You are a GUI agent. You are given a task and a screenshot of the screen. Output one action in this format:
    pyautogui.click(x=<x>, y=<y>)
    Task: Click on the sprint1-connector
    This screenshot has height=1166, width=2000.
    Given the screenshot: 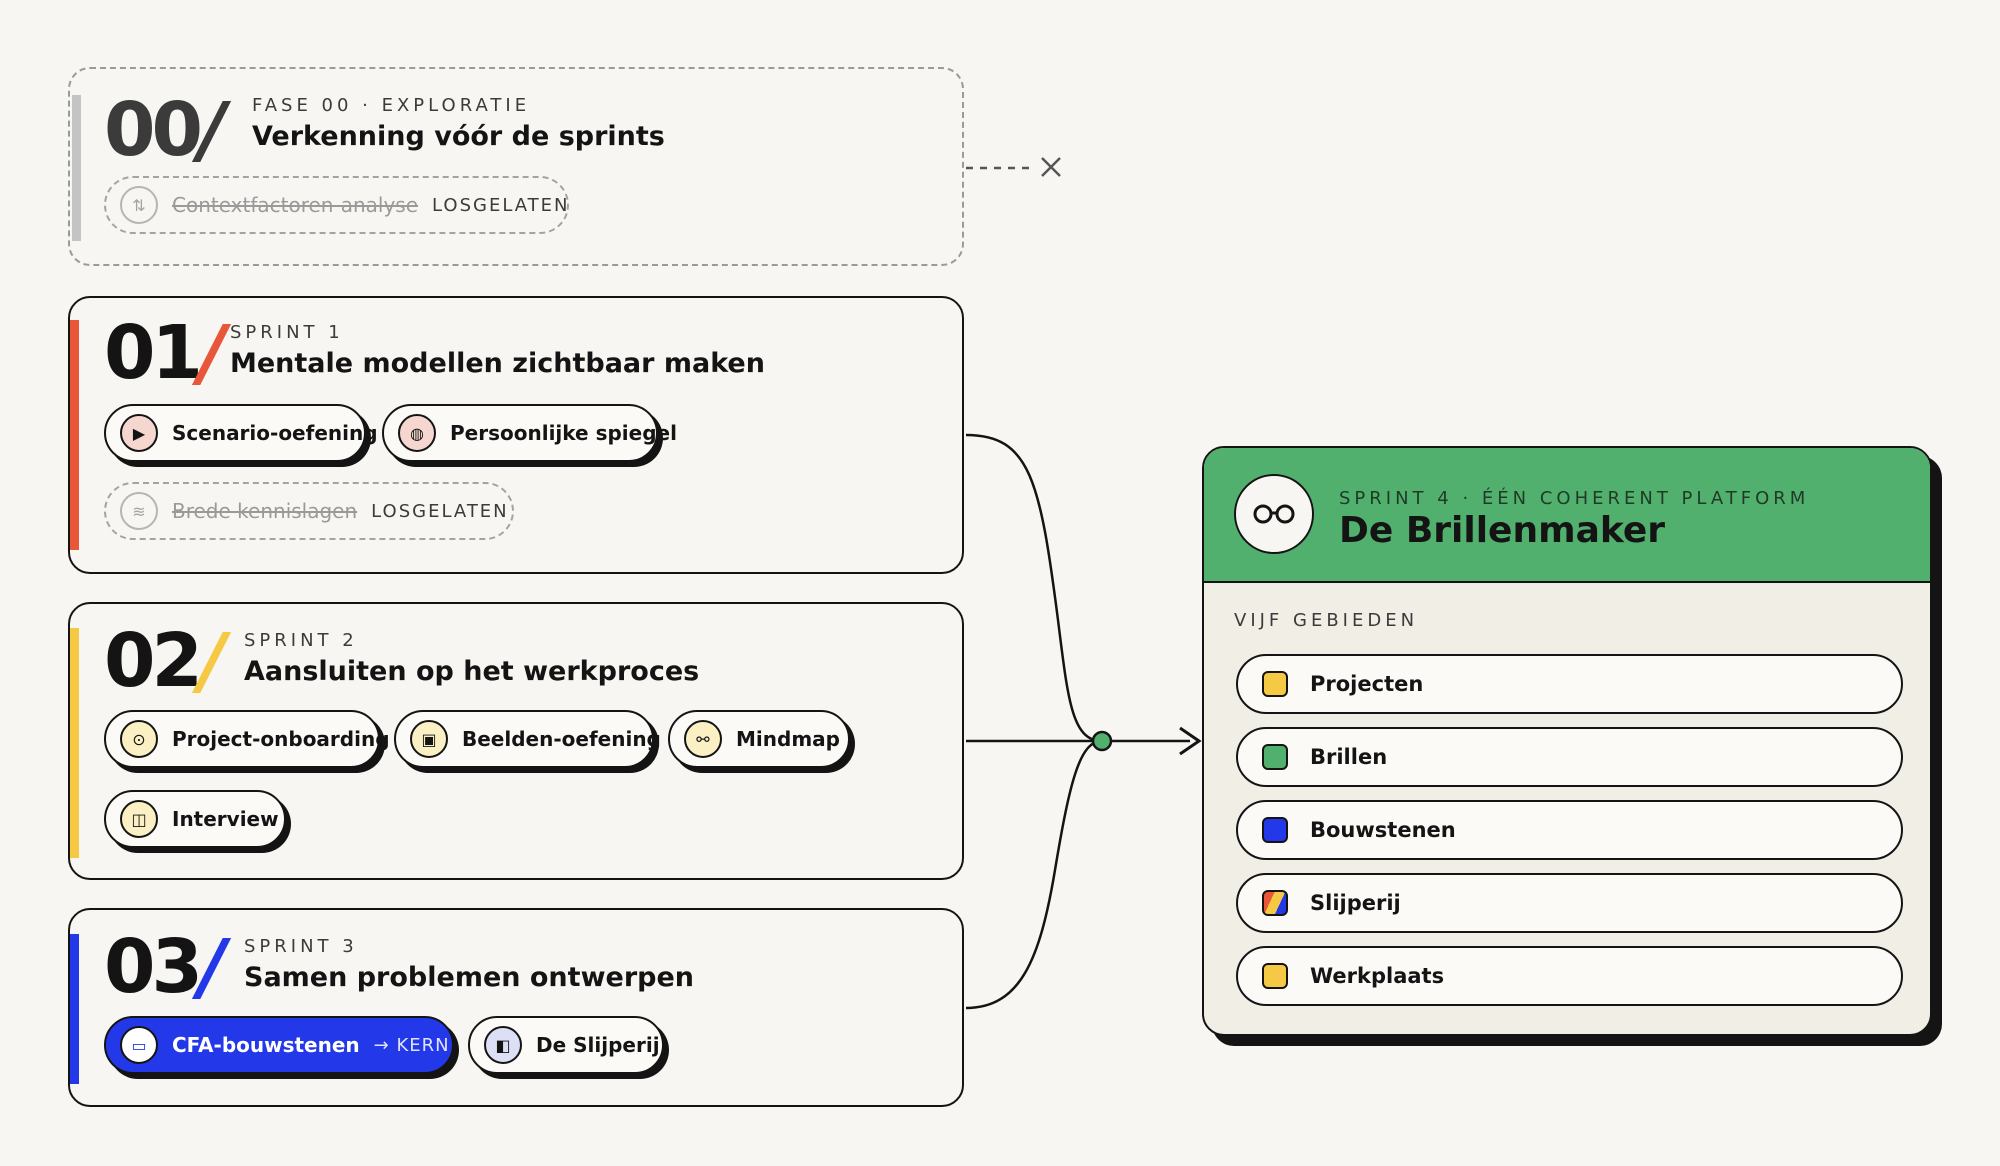 What is the action you would take?
    pyautogui.click(x=1034, y=588)
    